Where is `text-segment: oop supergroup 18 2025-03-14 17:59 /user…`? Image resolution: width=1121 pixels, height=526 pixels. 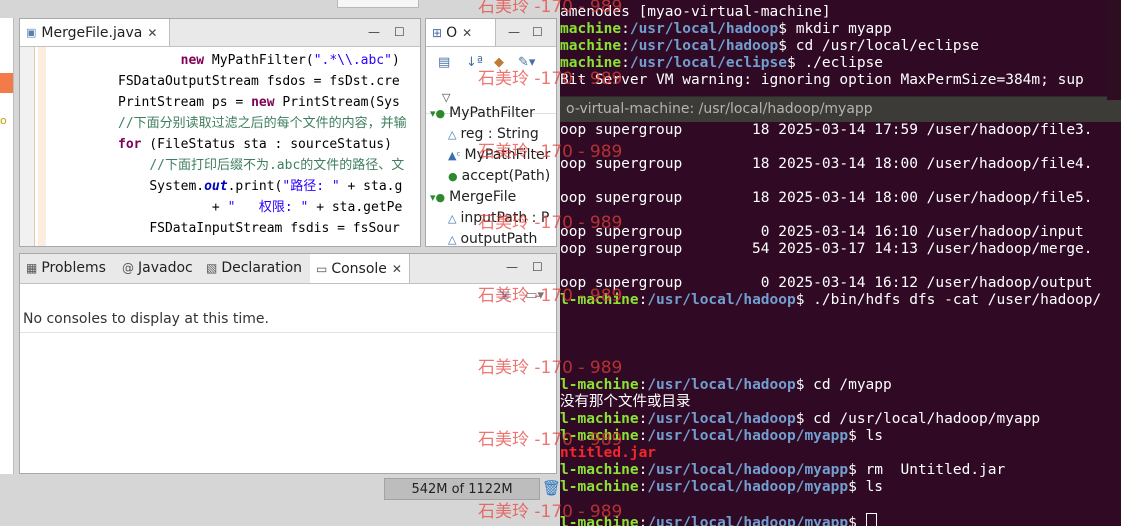 text-segment: oop supergroup 18 2025-03-14 17:59 /user… is located at coordinates (826, 130).